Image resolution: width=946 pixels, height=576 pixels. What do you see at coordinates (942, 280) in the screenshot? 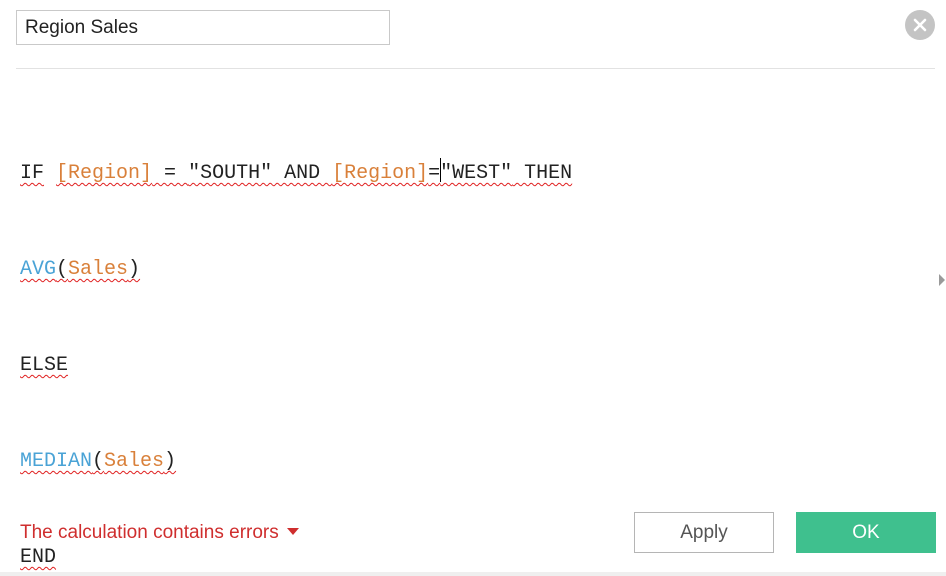
I see `expand-arrow-icon` at bounding box center [942, 280].